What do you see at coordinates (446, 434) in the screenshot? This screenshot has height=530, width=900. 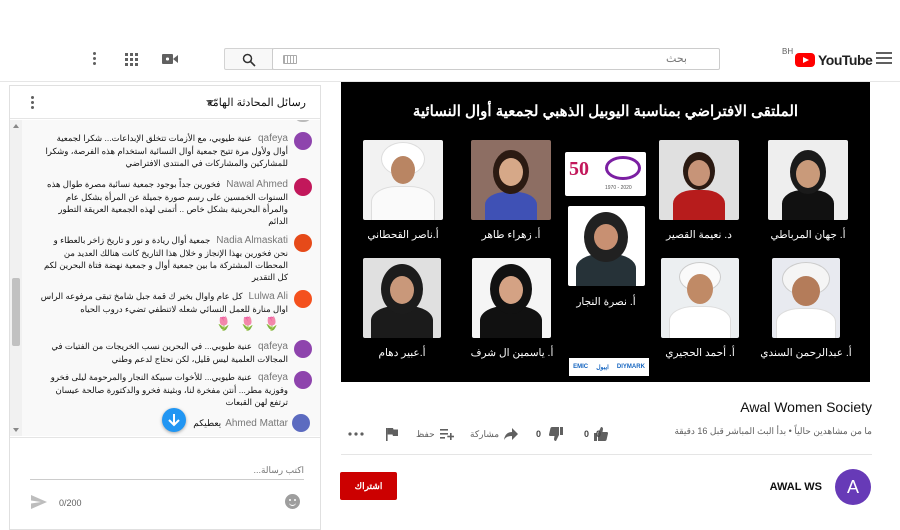 I see `playlist-add-icon` at bounding box center [446, 434].